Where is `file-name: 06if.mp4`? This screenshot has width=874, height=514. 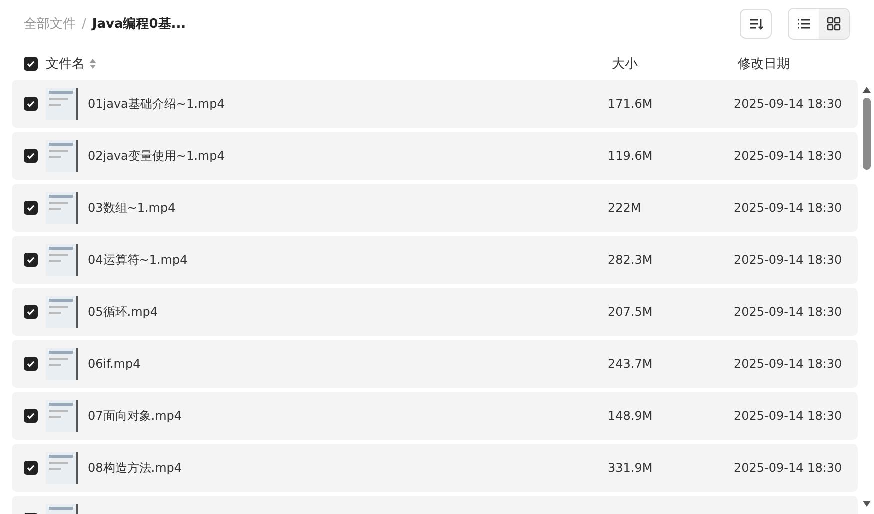
file-name: 06if.mp4 is located at coordinates (348, 364).